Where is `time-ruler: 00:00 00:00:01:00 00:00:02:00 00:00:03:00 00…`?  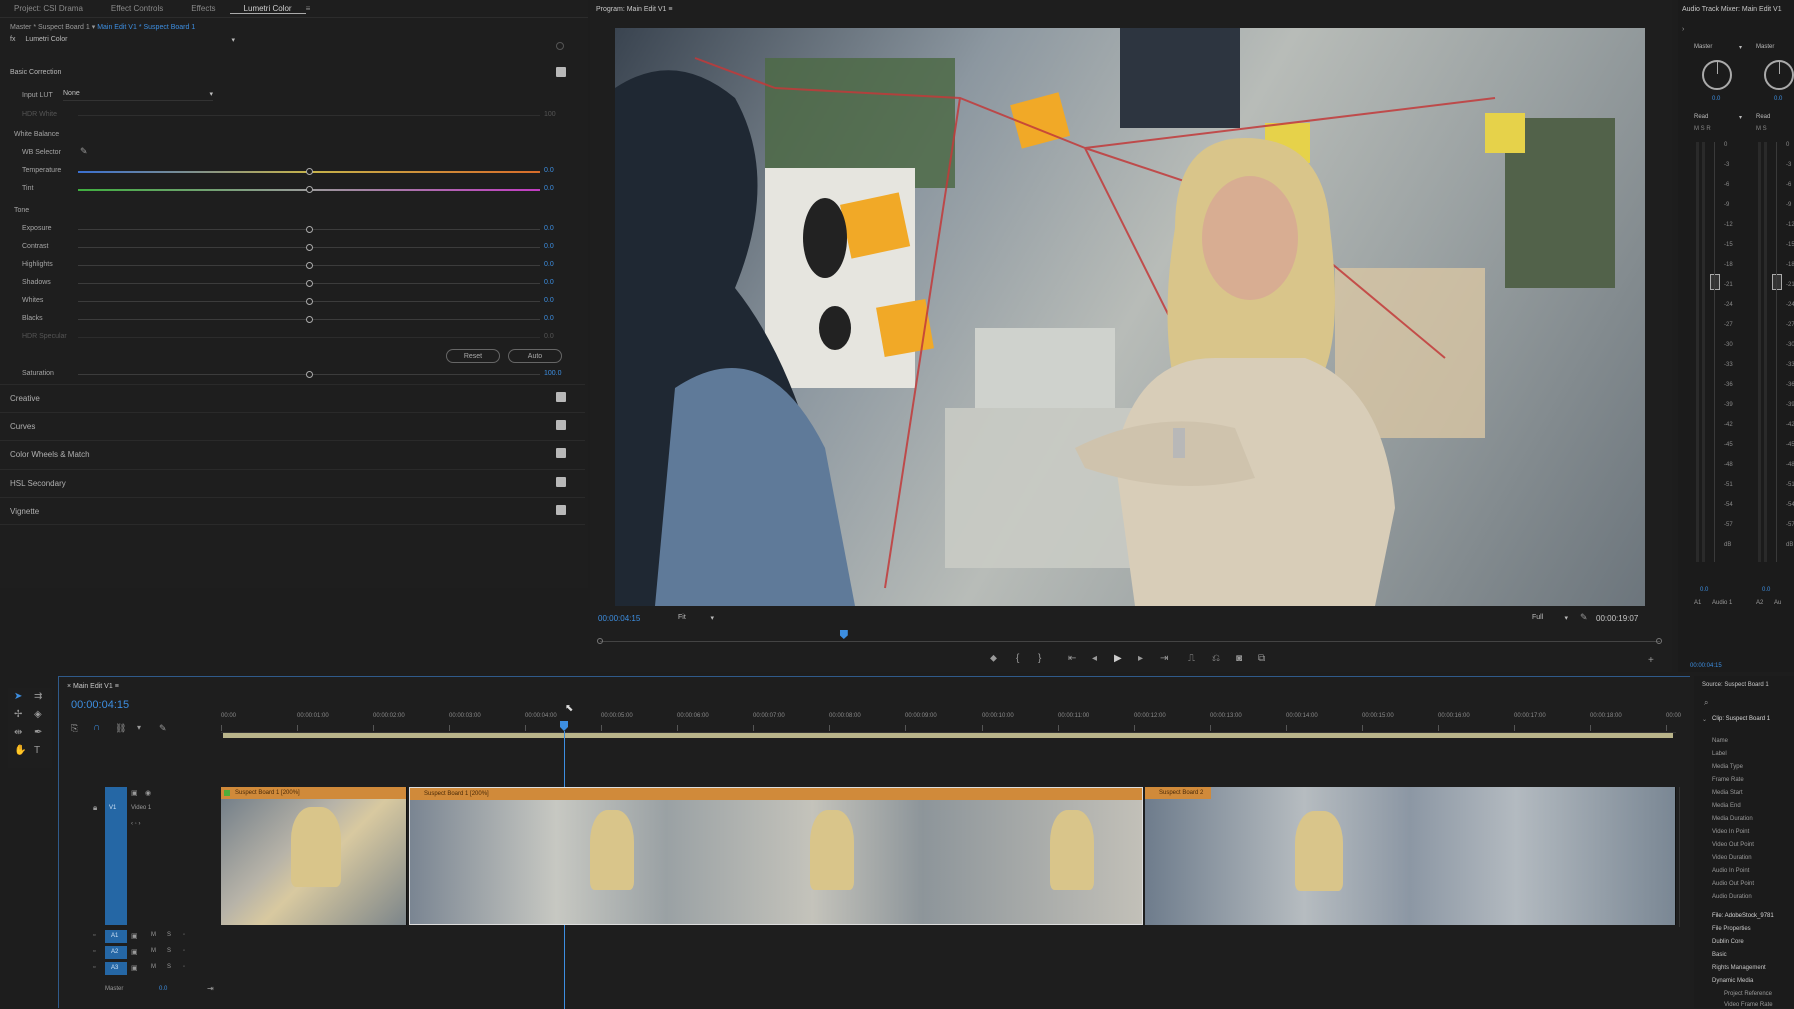
time-ruler: 00:00 00:00:01:00 00:00:02:00 00:00:03:00 00… is located at coordinates (951, 720).